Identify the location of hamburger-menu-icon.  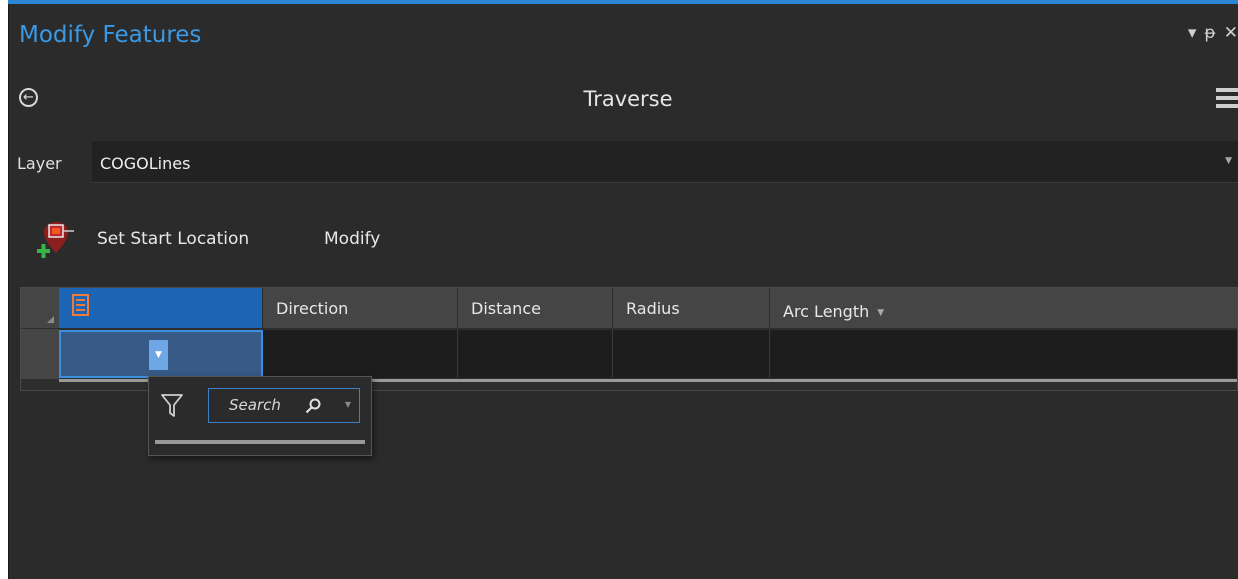
(1227, 100).